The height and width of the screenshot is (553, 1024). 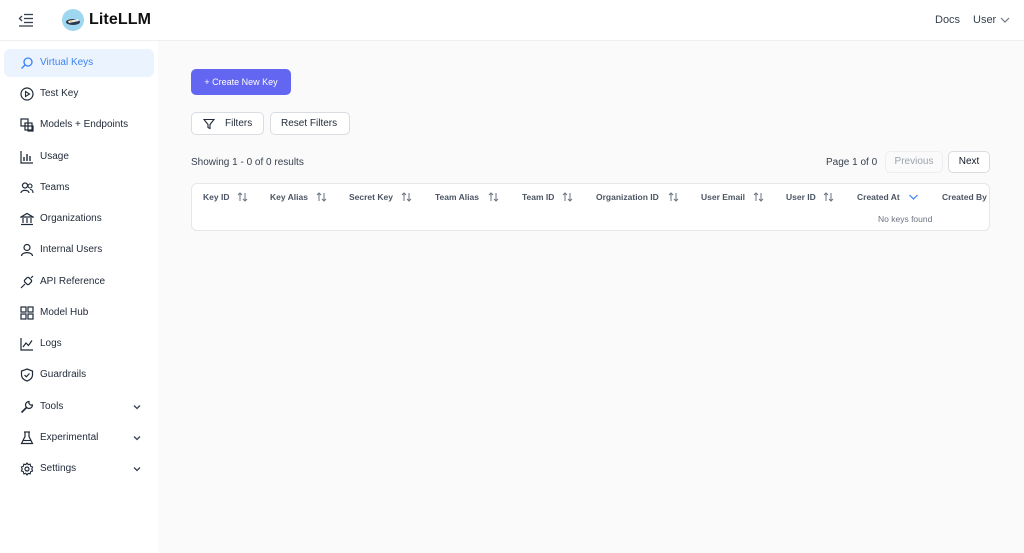 What do you see at coordinates (723, 197) in the screenshot?
I see `column-header-user-email: User Email` at bounding box center [723, 197].